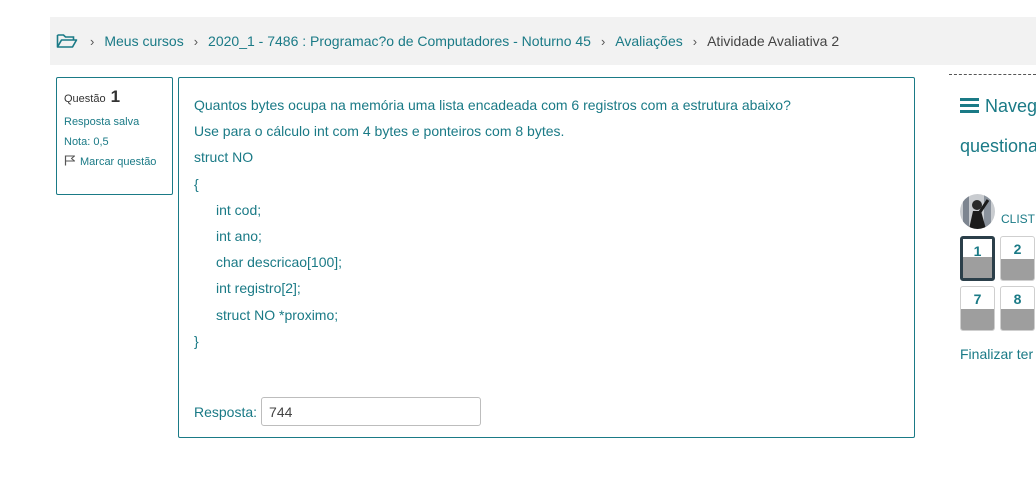 This screenshot has width=1036, height=484. I want to click on question-grade: Nota: 0,5, so click(86, 142).